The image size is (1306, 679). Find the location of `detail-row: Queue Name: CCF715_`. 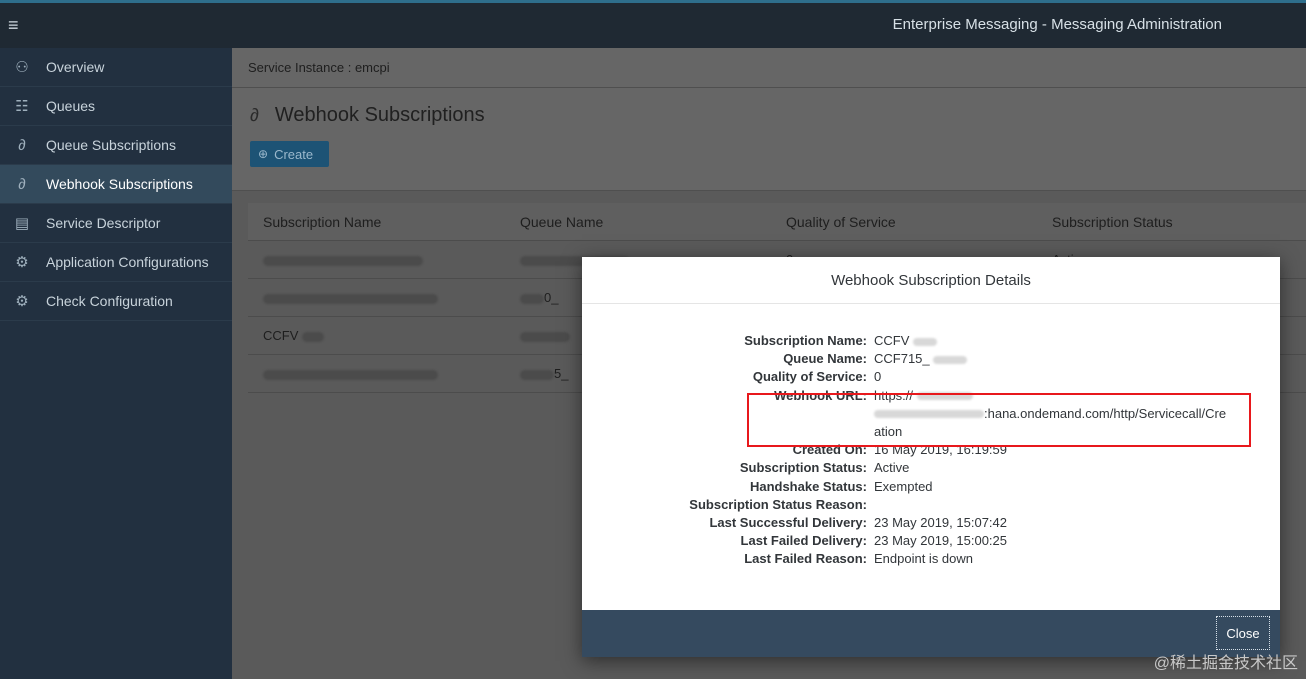

detail-row: Queue Name: CCF715_ is located at coordinates (931, 359).